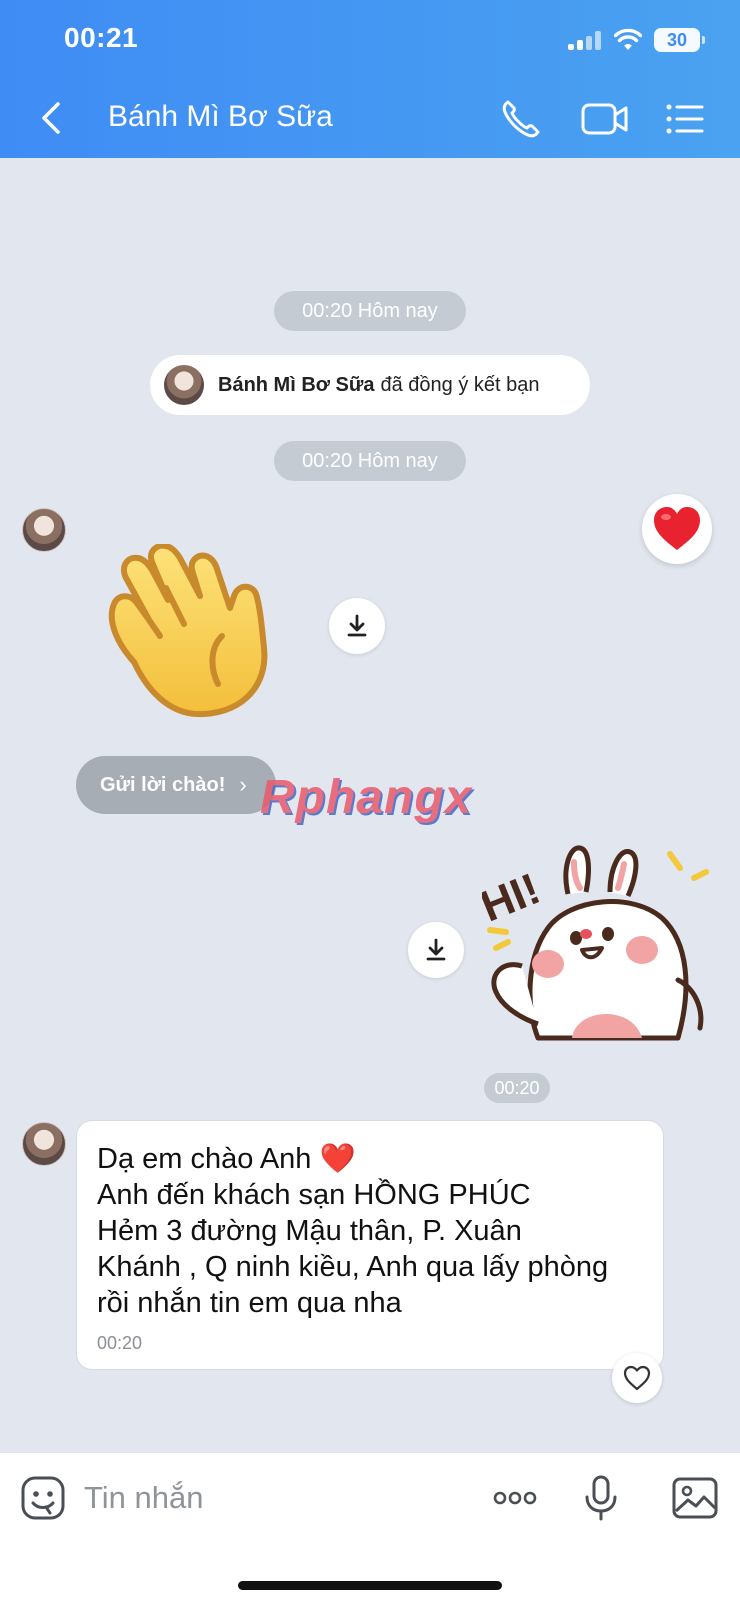 This screenshot has height=1600, width=740. What do you see at coordinates (120, 1343) in the screenshot?
I see `message-timestamp: 00:20` at bounding box center [120, 1343].